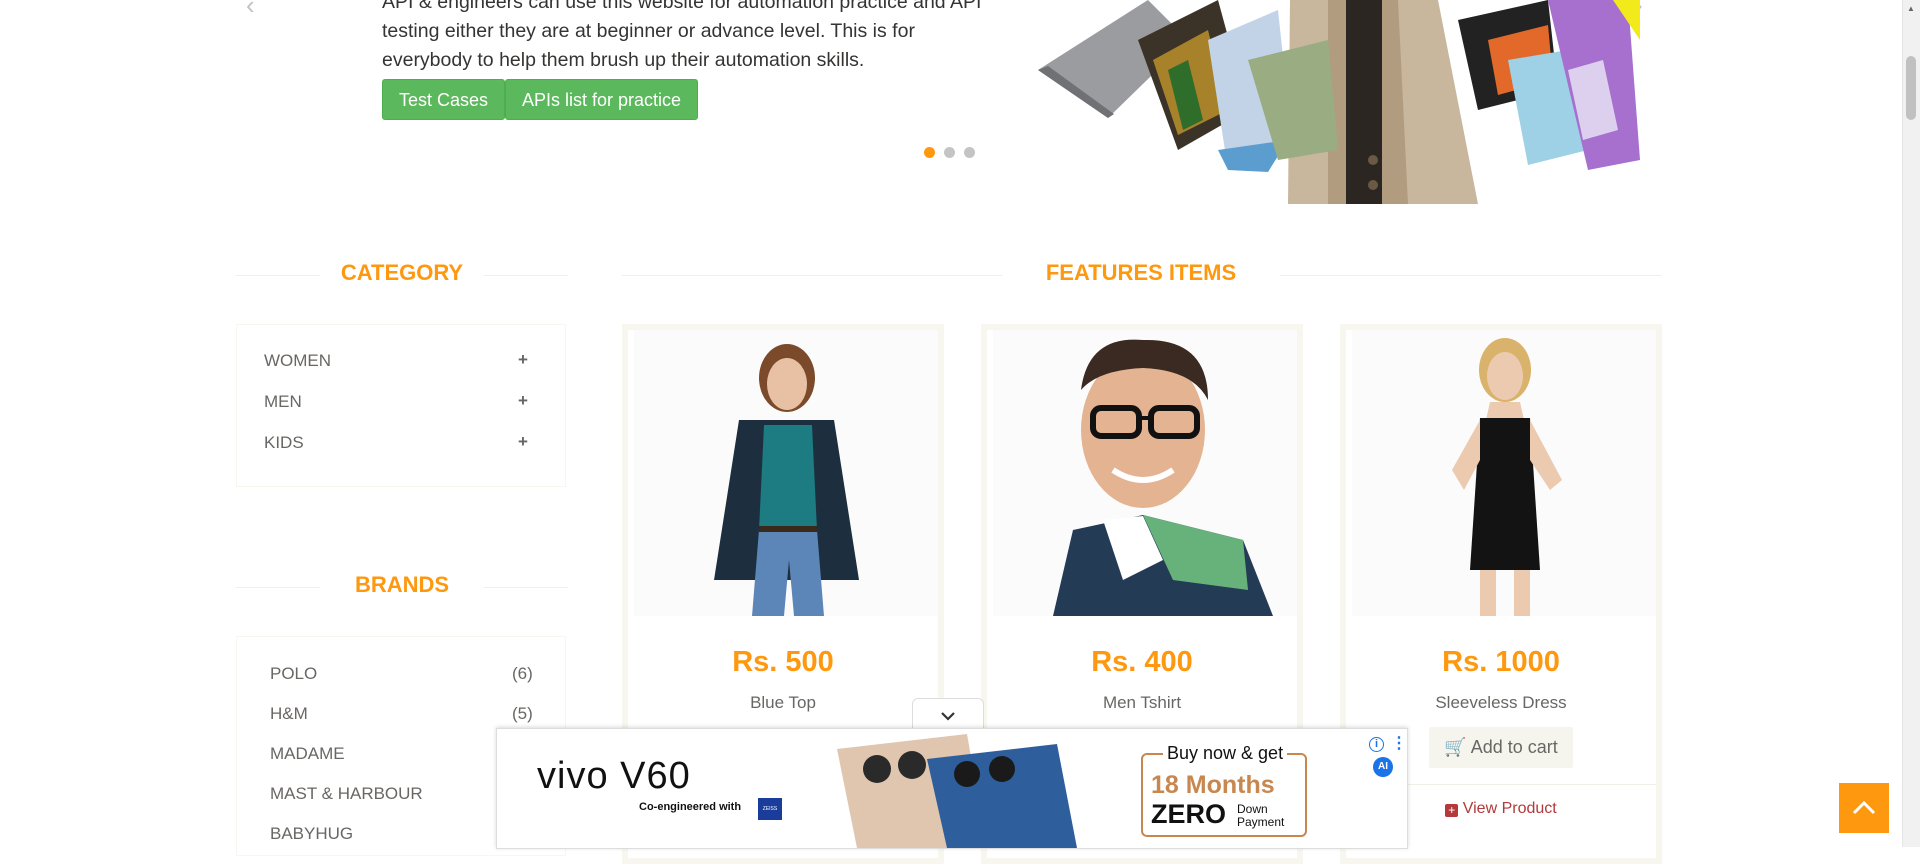 Image resolution: width=1920 pixels, height=864 pixels. What do you see at coordinates (1399, 743) in the screenshot?
I see `ad-menu-icon: ⋮` at bounding box center [1399, 743].